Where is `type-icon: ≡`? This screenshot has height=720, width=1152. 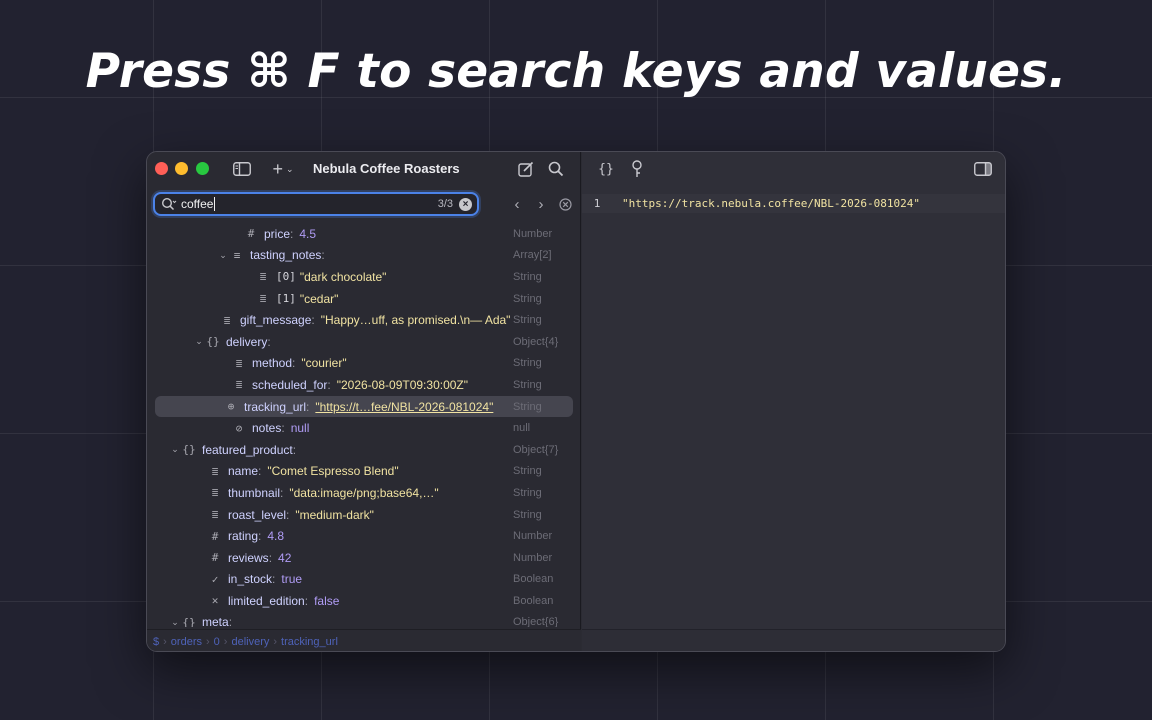 type-icon: ≡ is located at coordinates (237, 255).